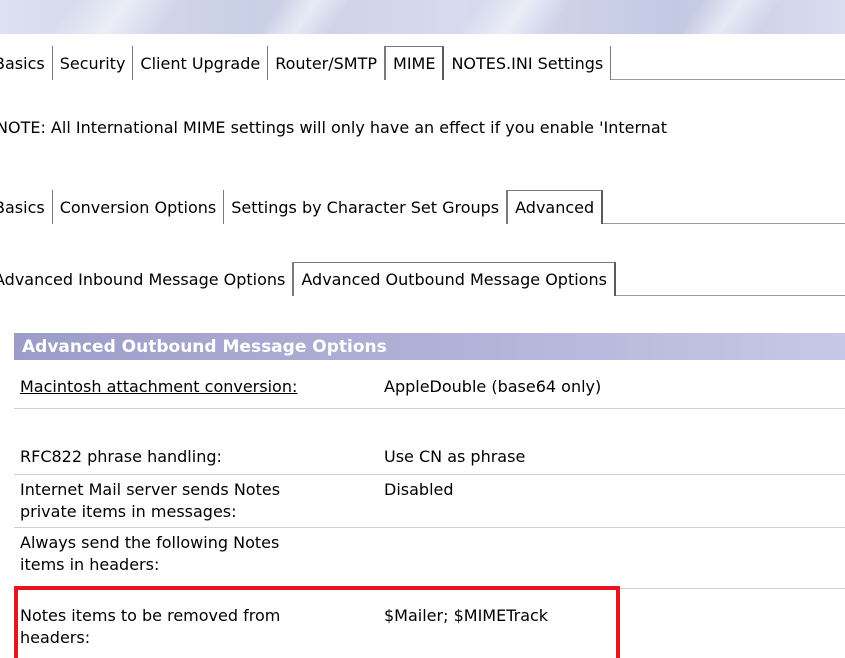  What do you see at coordinates (366, 207) in the screenshot?
I see `tab-character-set-groups: Settings by Character Set Groups` at bounding box center [366, 207].